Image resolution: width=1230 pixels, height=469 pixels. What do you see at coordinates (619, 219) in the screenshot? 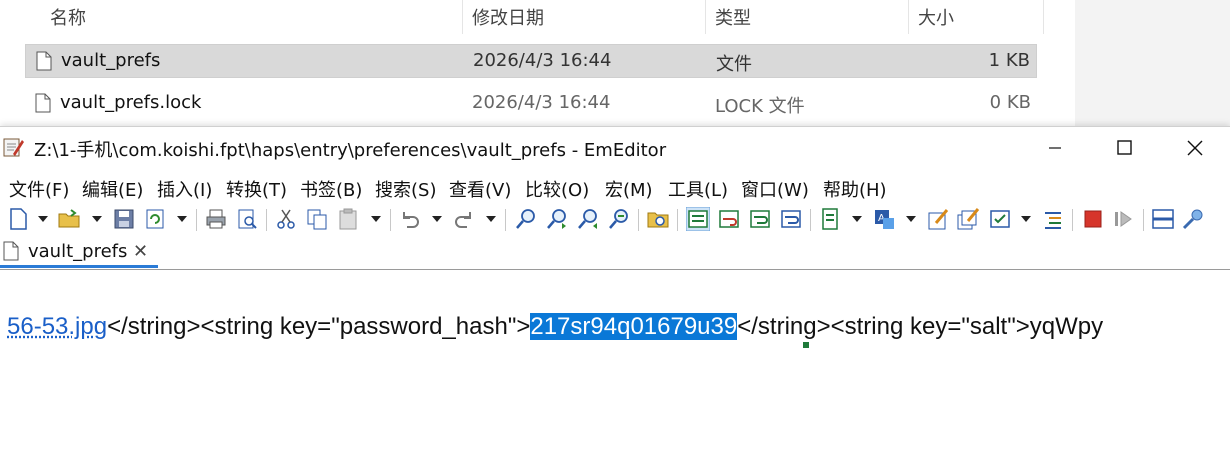
I see `replace-icon` at bounding box center [619, 219].